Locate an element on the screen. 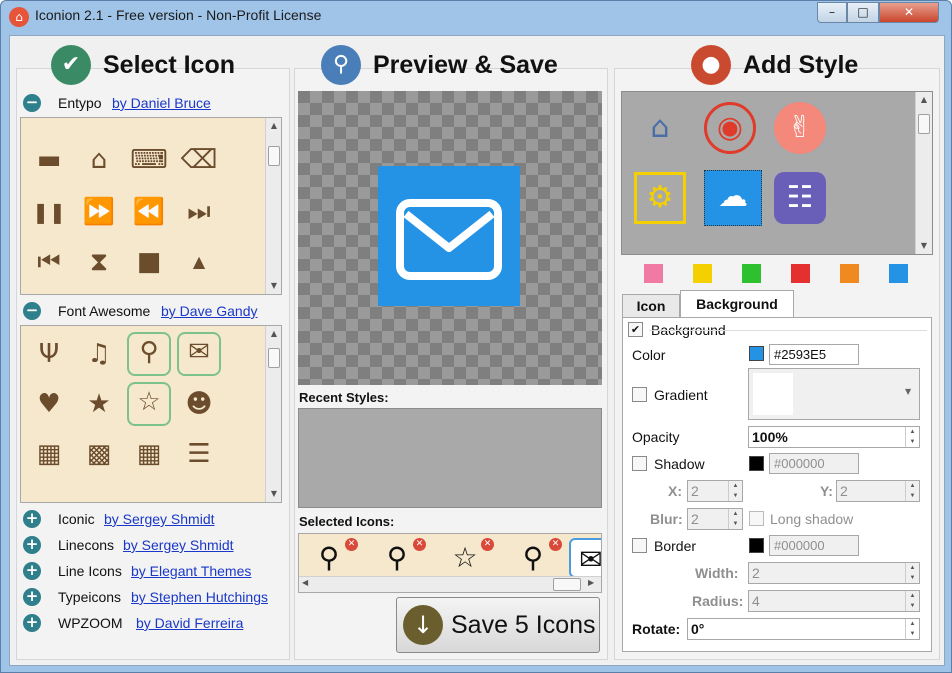 Image resolution: width=952 pixels, height=673 pixels. envelope-icon: ✉ is located at coordinates (199, 354).